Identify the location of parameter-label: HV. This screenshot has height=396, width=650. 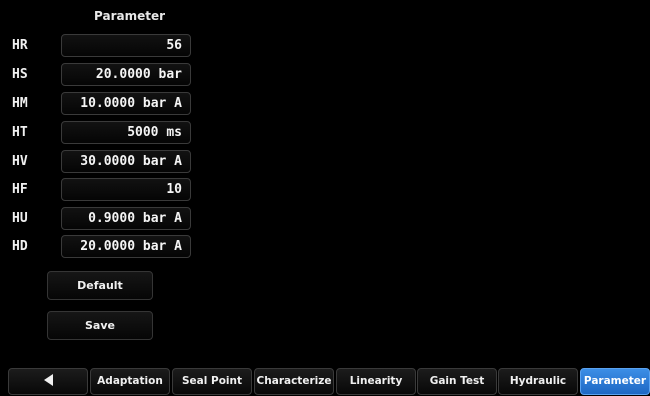
(20, 161).